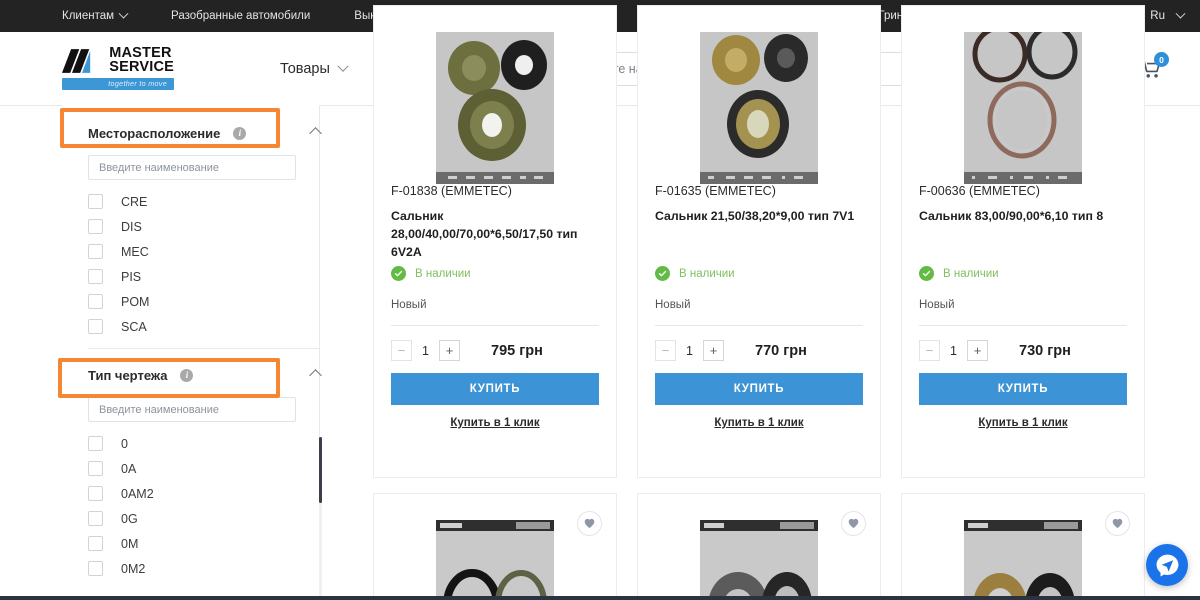 The height and width of the screenshot is (600, 1200). I want to click on topbar-item-disassembled-cars: Разобранные автомобили, so click(240, 16).